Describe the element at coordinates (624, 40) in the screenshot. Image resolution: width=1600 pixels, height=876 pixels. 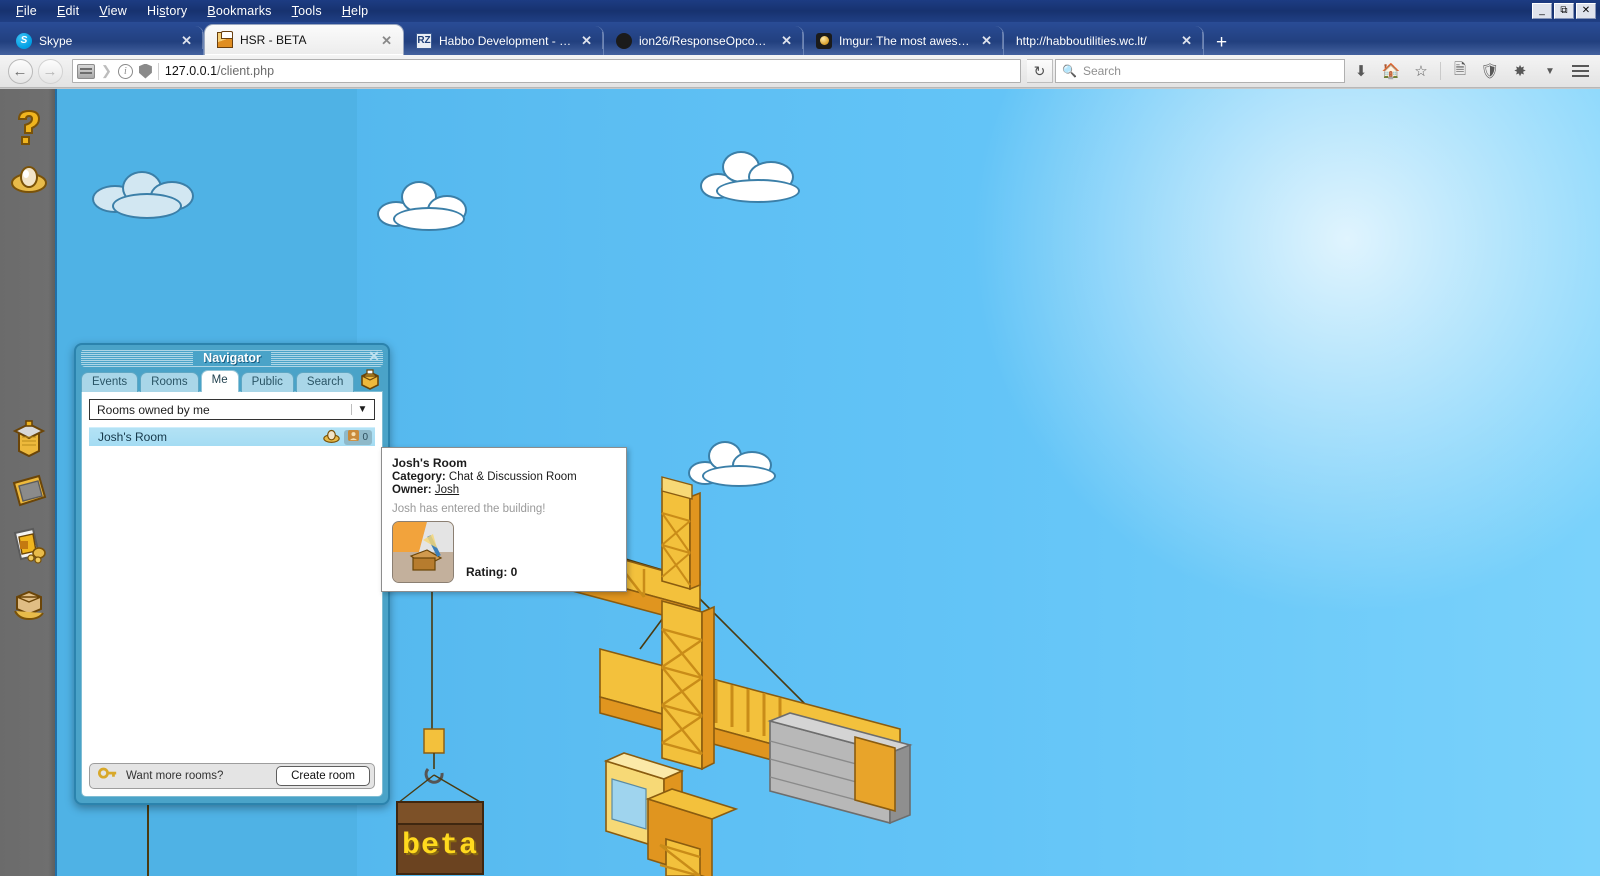
I see `github-icon` at that location.